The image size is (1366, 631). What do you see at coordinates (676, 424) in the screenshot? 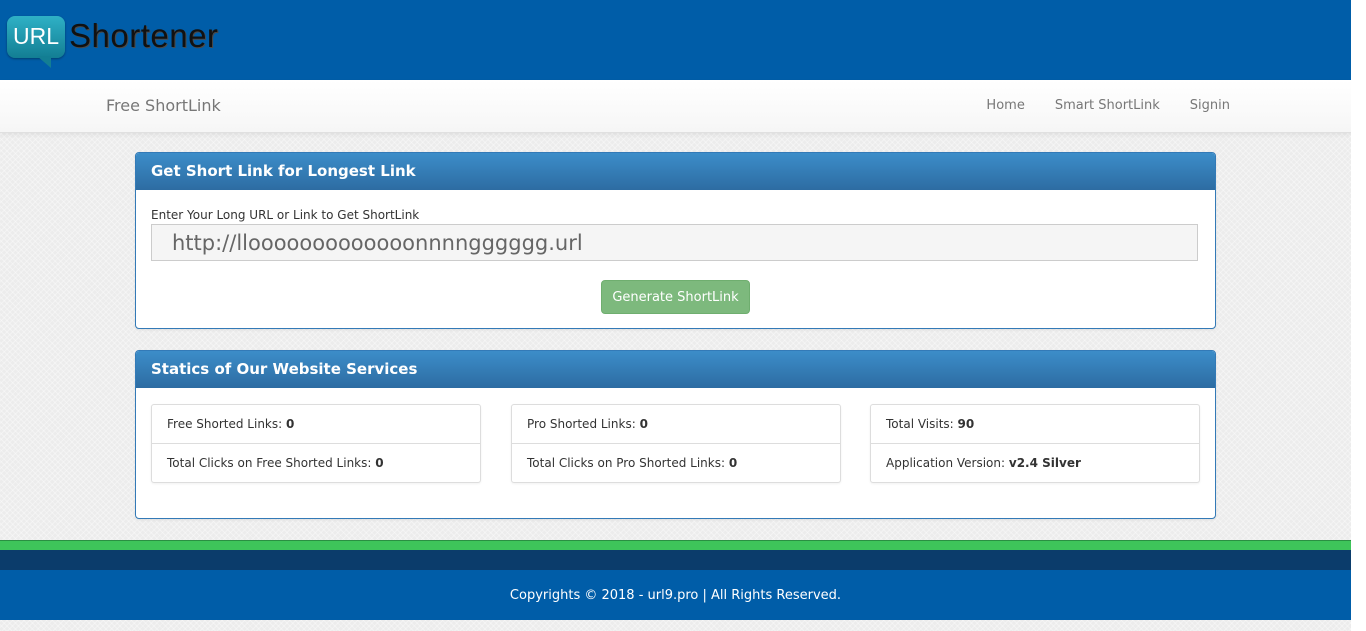
I see `stat-row: Pro Shorted Links: 0` at bounding box center [676, 424].